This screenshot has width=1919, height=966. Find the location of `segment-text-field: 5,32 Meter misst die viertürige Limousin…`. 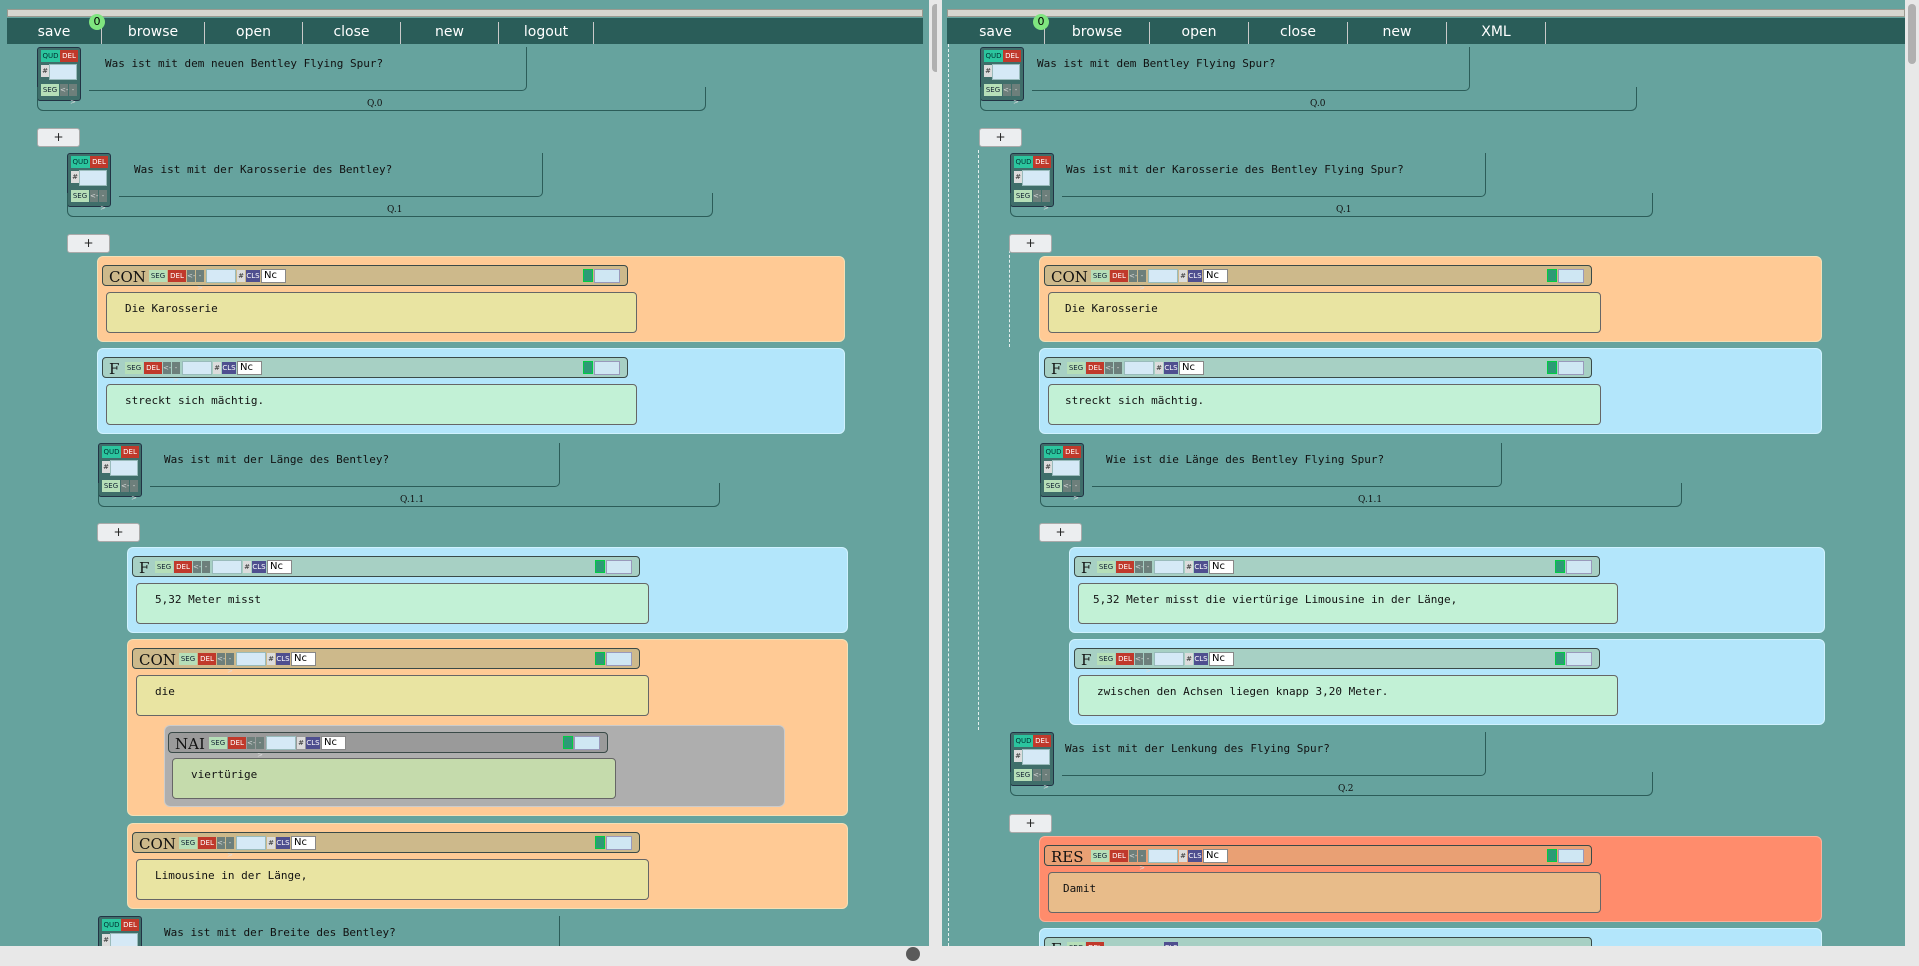

segment-text-field: 5,32 Meter misst die viertürige Limousin… is located at coordinates (1348, 603).